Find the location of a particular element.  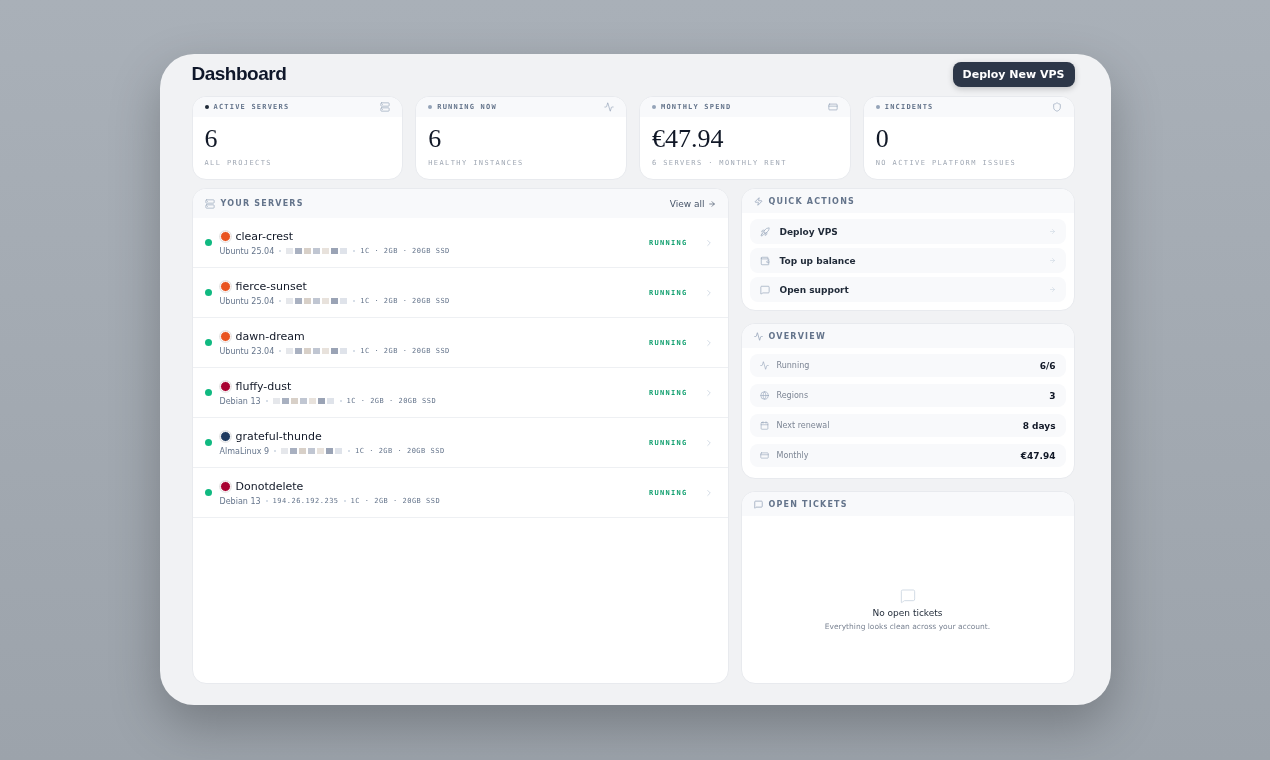

stat-value: 0 is located at coordinates (882, 139).